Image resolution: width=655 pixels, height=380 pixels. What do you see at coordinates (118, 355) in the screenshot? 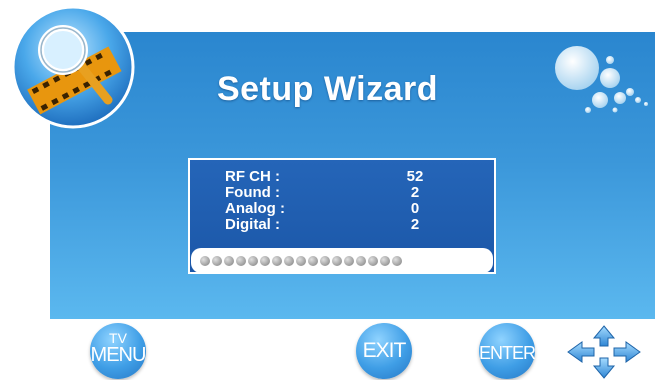
I see `tv-menu-line2: MENU` at bounding box center [118, 355].